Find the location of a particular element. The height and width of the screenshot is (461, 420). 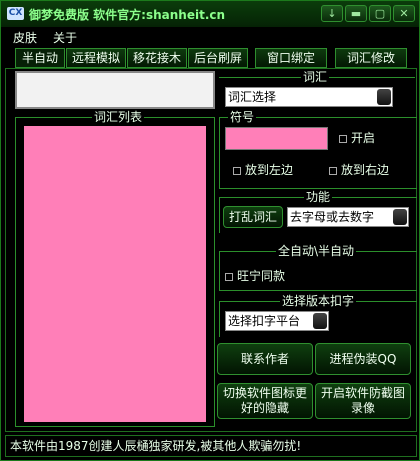

function-select: 去字母或去数字 is located at coordinates (348, 217).